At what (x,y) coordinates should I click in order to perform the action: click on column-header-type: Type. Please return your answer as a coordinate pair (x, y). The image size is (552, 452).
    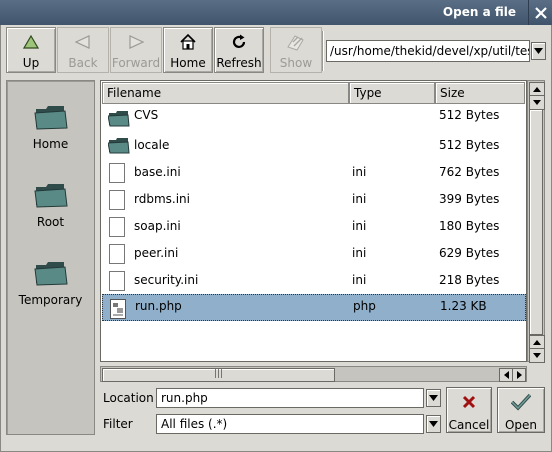
    Looking at the image, I should click on (392, 93).